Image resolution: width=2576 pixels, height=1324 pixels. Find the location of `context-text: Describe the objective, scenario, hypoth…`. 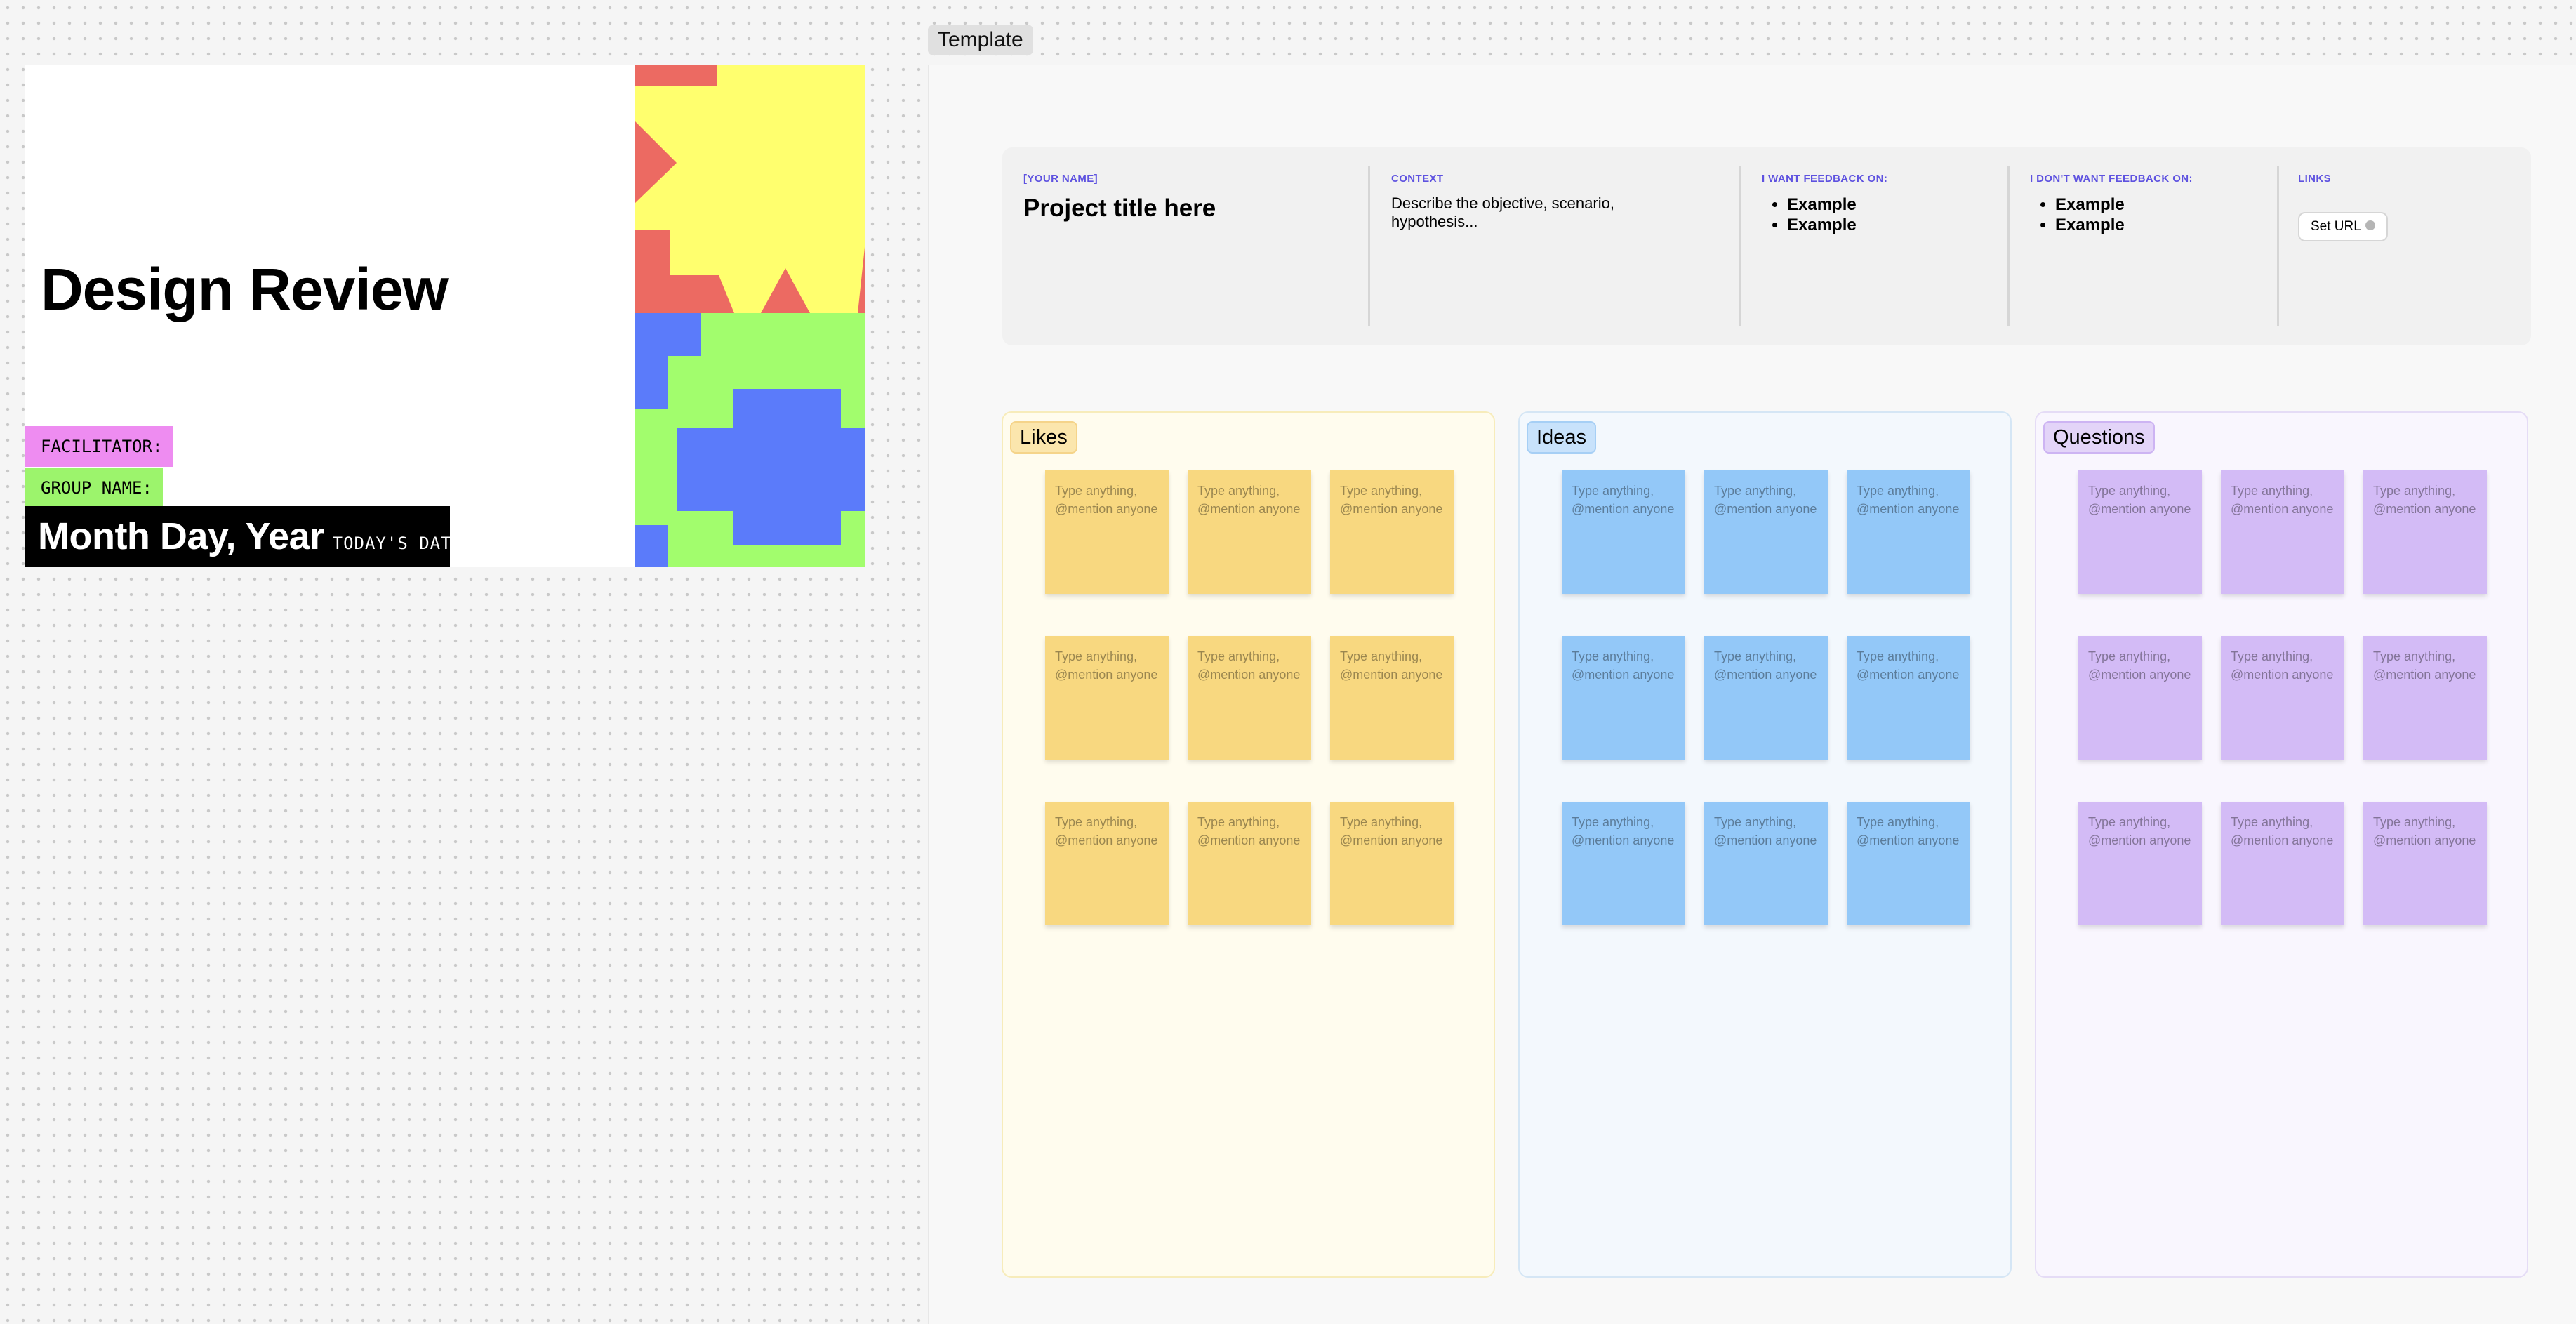

context-text: Describe the objective, scenario, hypoth… is located at coordinates (1546, 213).